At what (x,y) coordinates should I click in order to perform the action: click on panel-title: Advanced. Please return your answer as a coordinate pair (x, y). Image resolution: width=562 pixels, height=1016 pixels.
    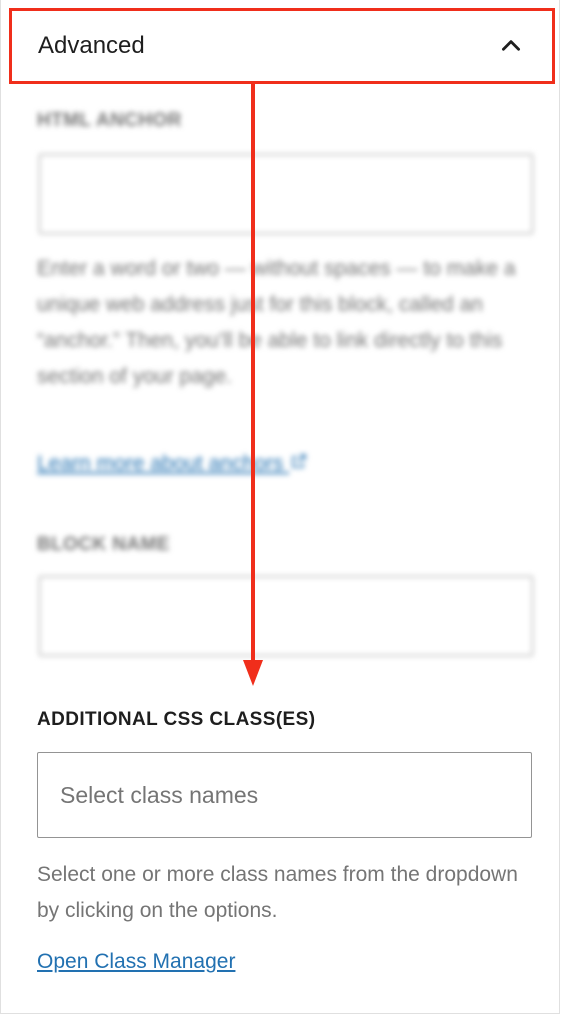
    Looking at the image, I should click on (91, 45).